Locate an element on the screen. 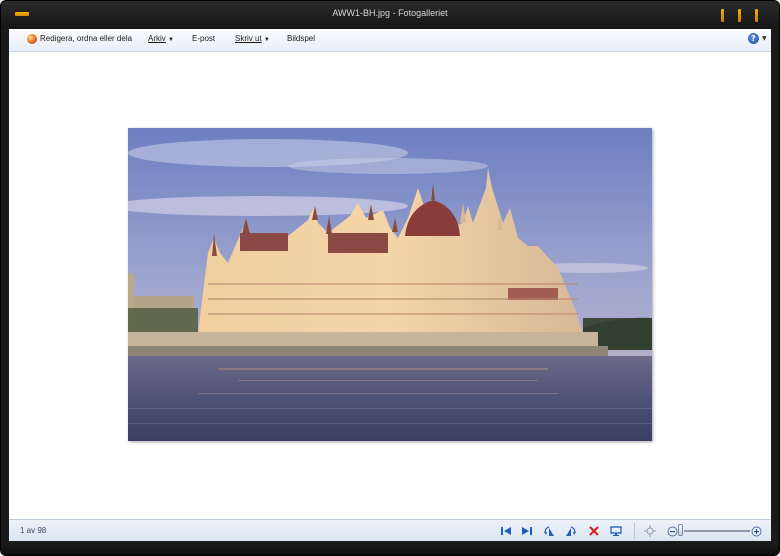  rotate-left-button is located at coordinates (549, 531).